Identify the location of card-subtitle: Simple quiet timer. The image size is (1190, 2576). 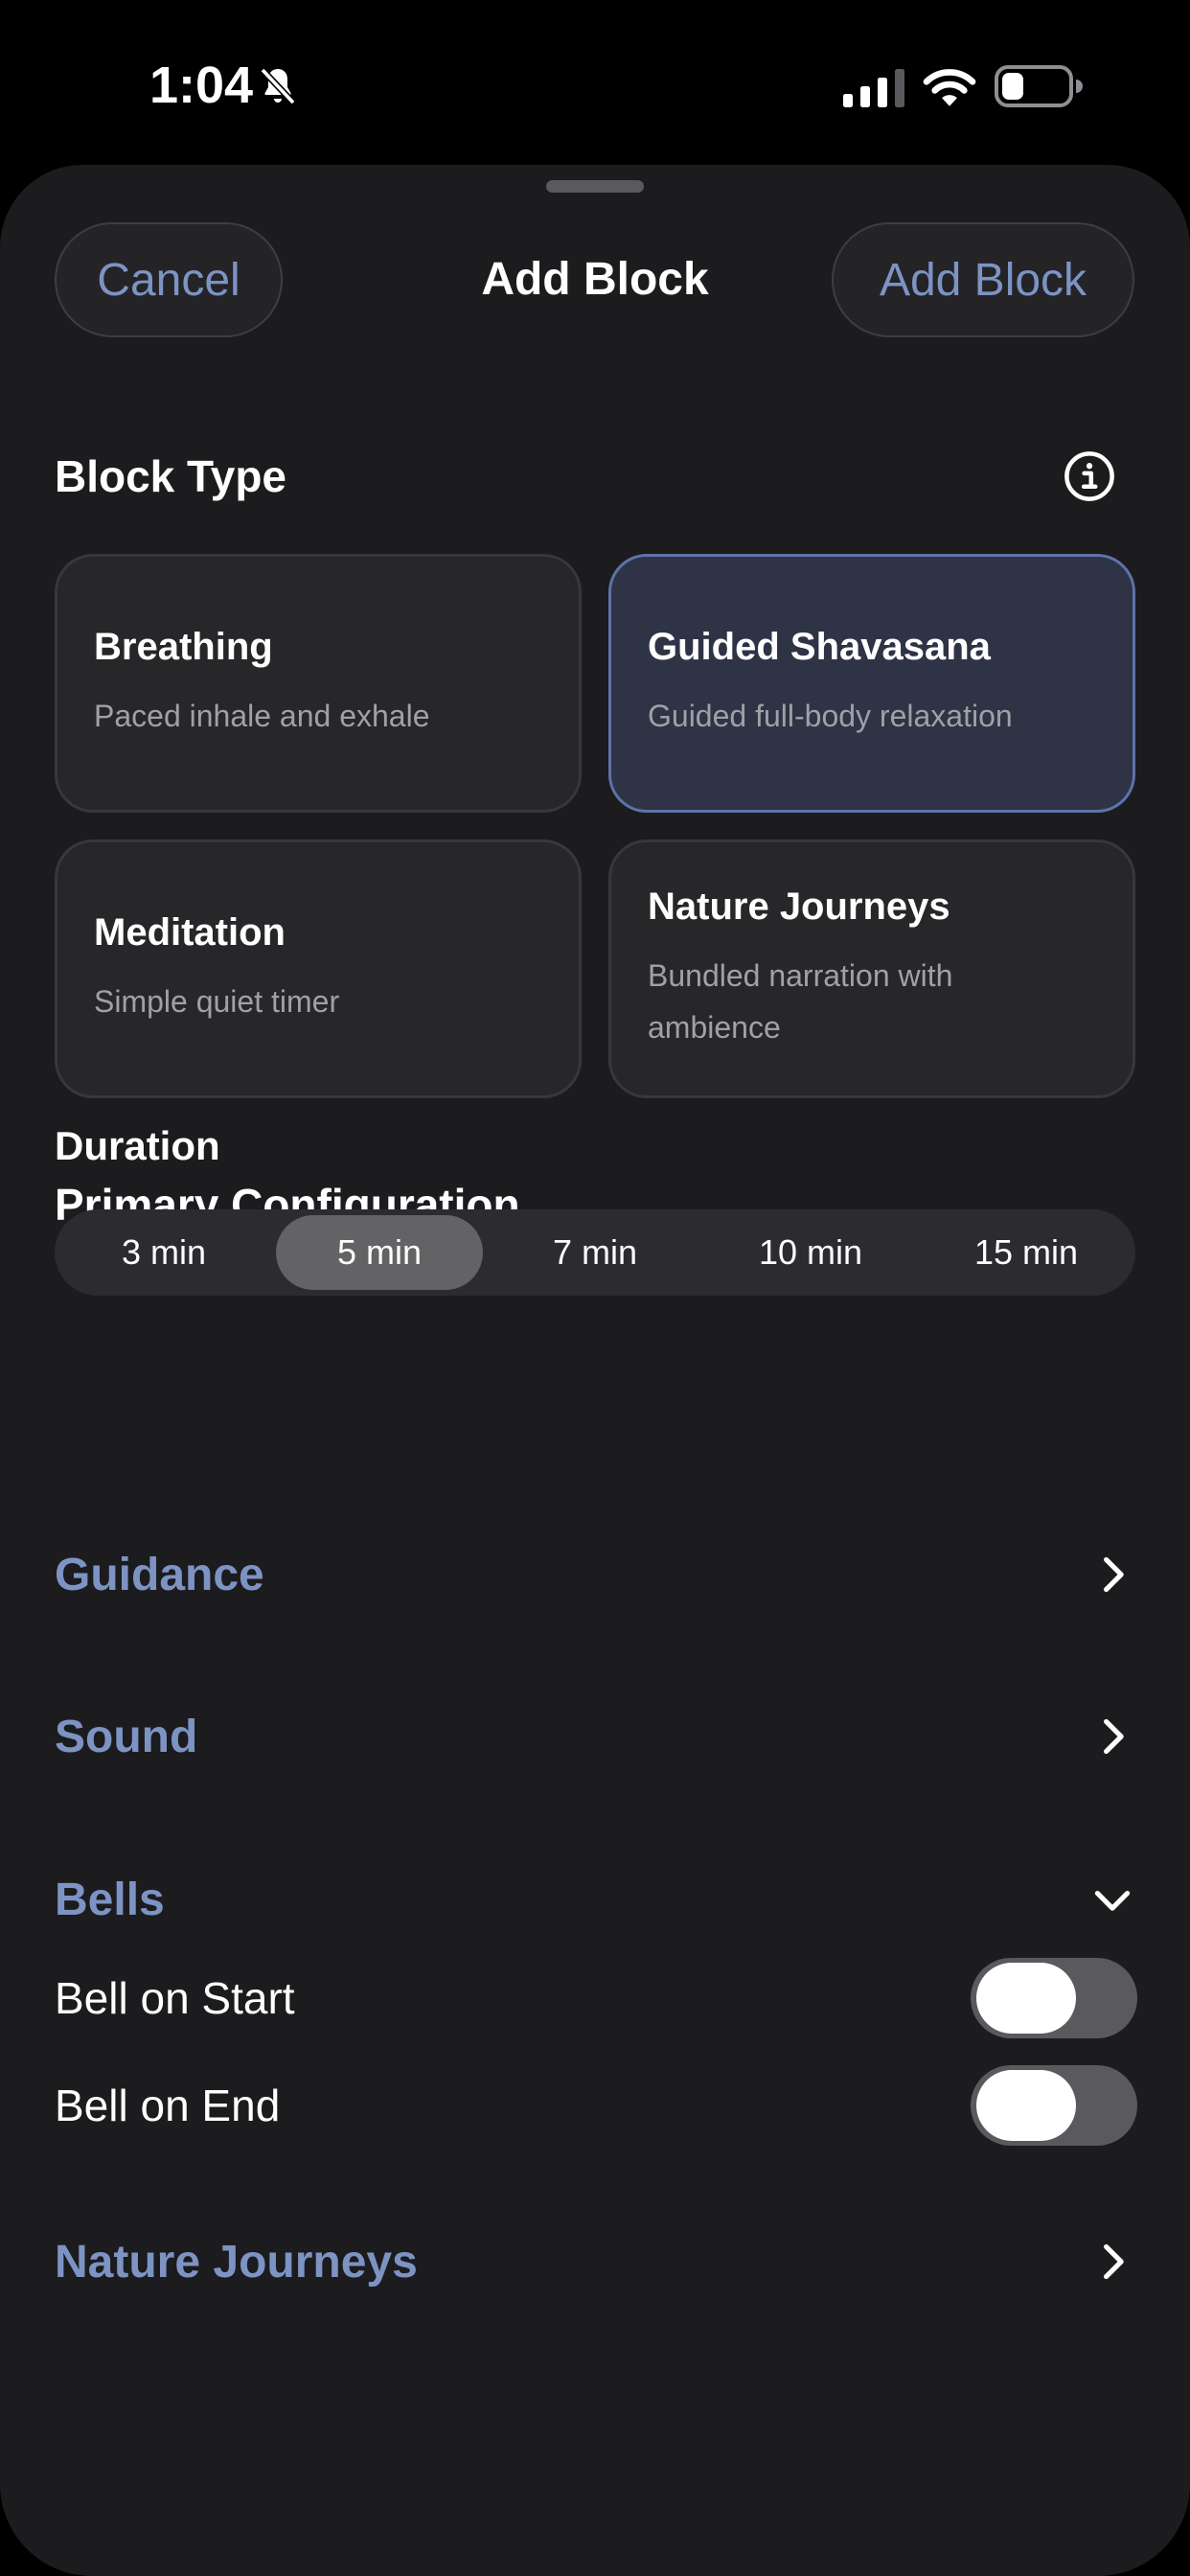
(217, 1001).